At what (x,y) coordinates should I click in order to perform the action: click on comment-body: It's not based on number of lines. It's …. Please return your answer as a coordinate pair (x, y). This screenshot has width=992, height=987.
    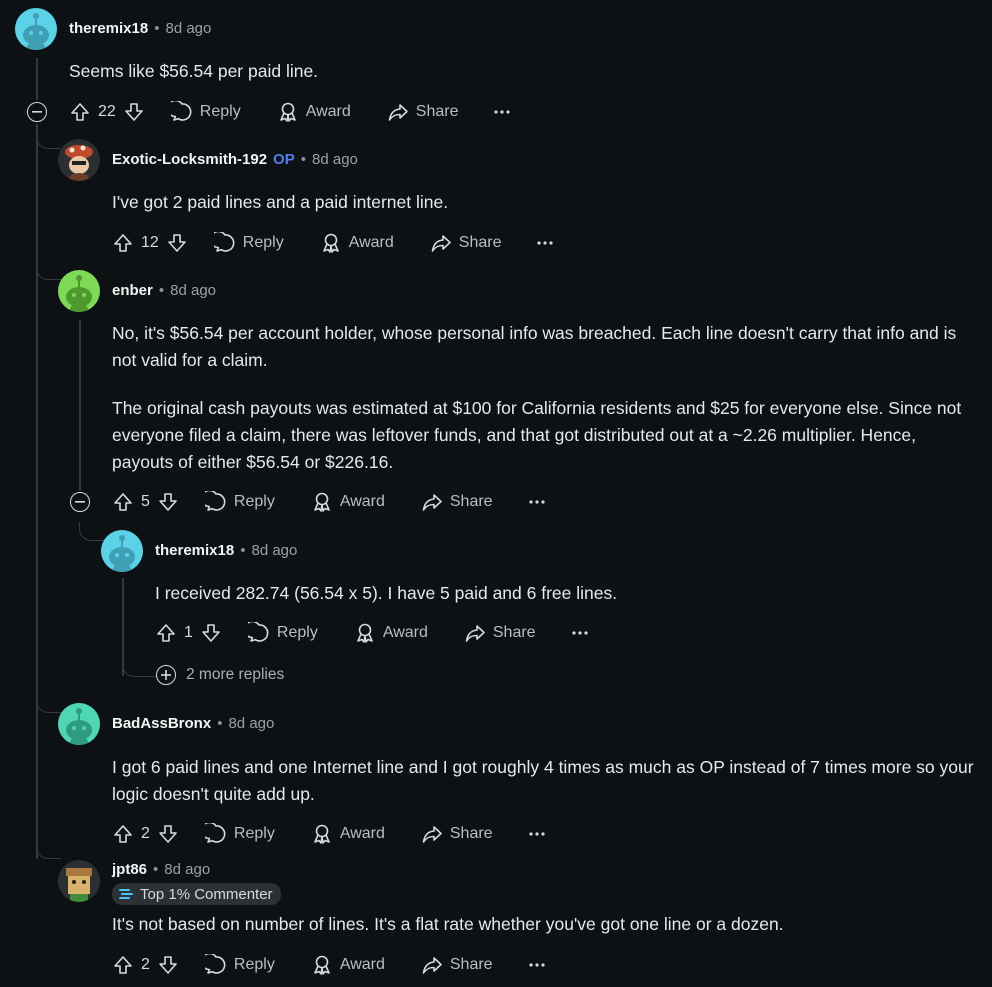
    Looking at the image, I should click on (448, 924).